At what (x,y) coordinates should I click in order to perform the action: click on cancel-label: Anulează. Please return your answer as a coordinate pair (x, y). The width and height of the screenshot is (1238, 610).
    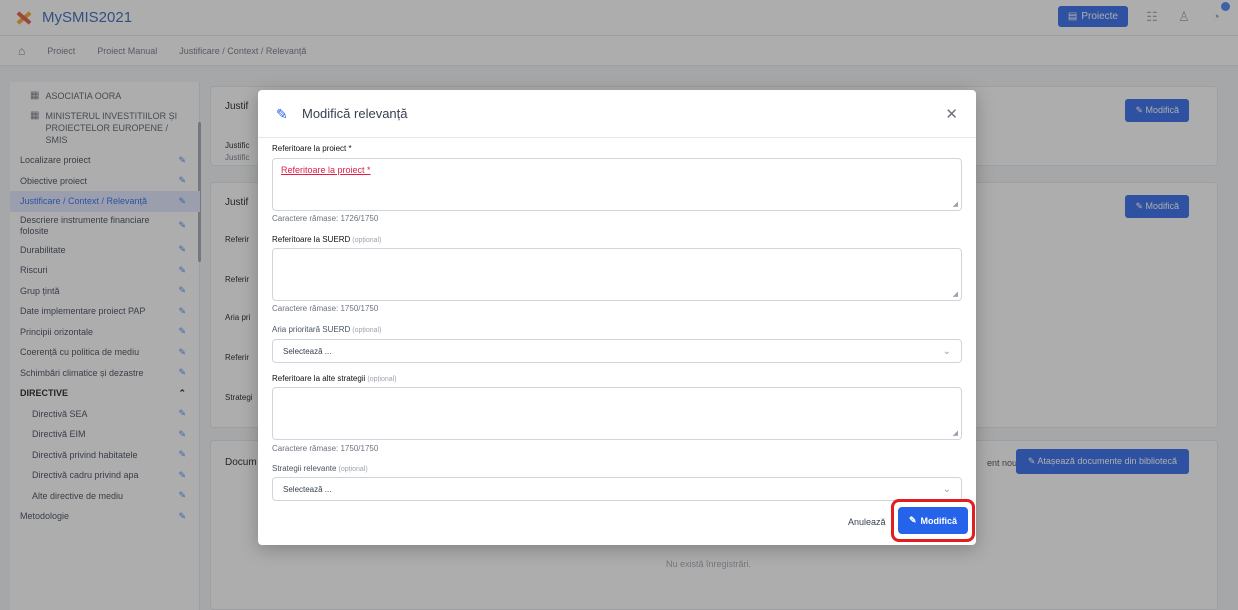
    Looking at the image, I should click on (867, 522).